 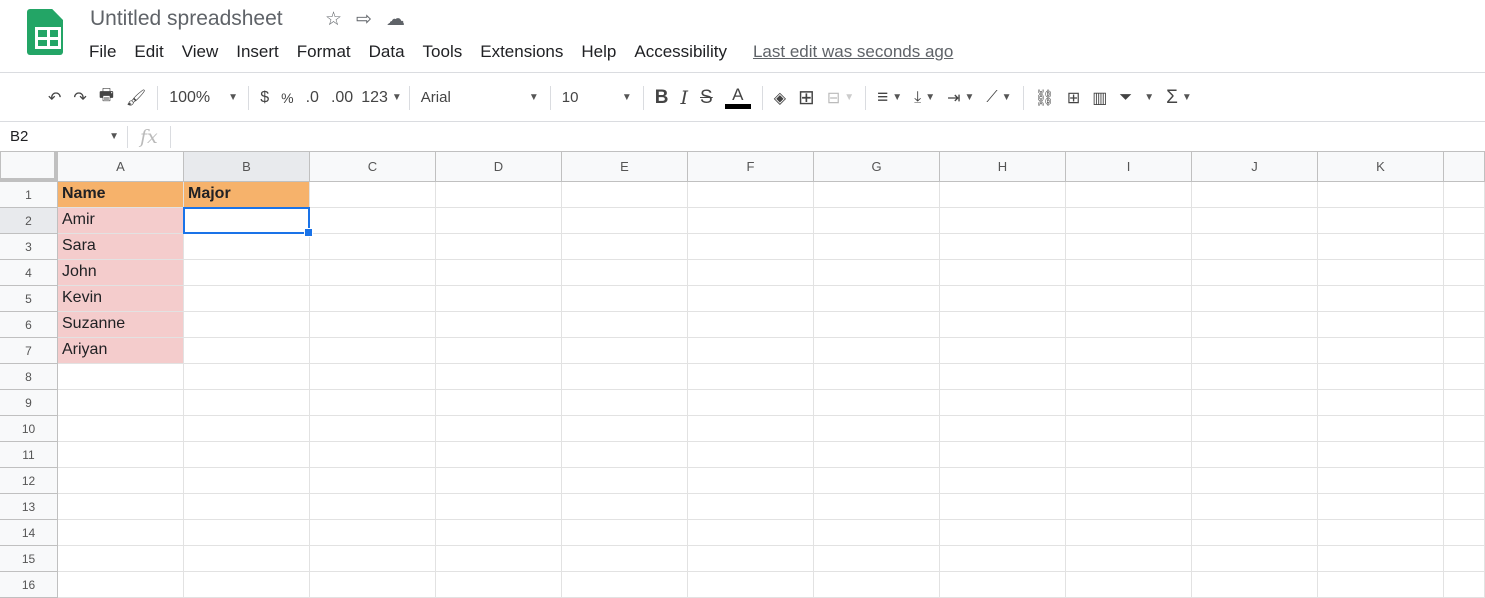 What do you see at coordinates (1255, 351) in the screenshot?
I see `cell-J7` at bounding box center [1255, 351].